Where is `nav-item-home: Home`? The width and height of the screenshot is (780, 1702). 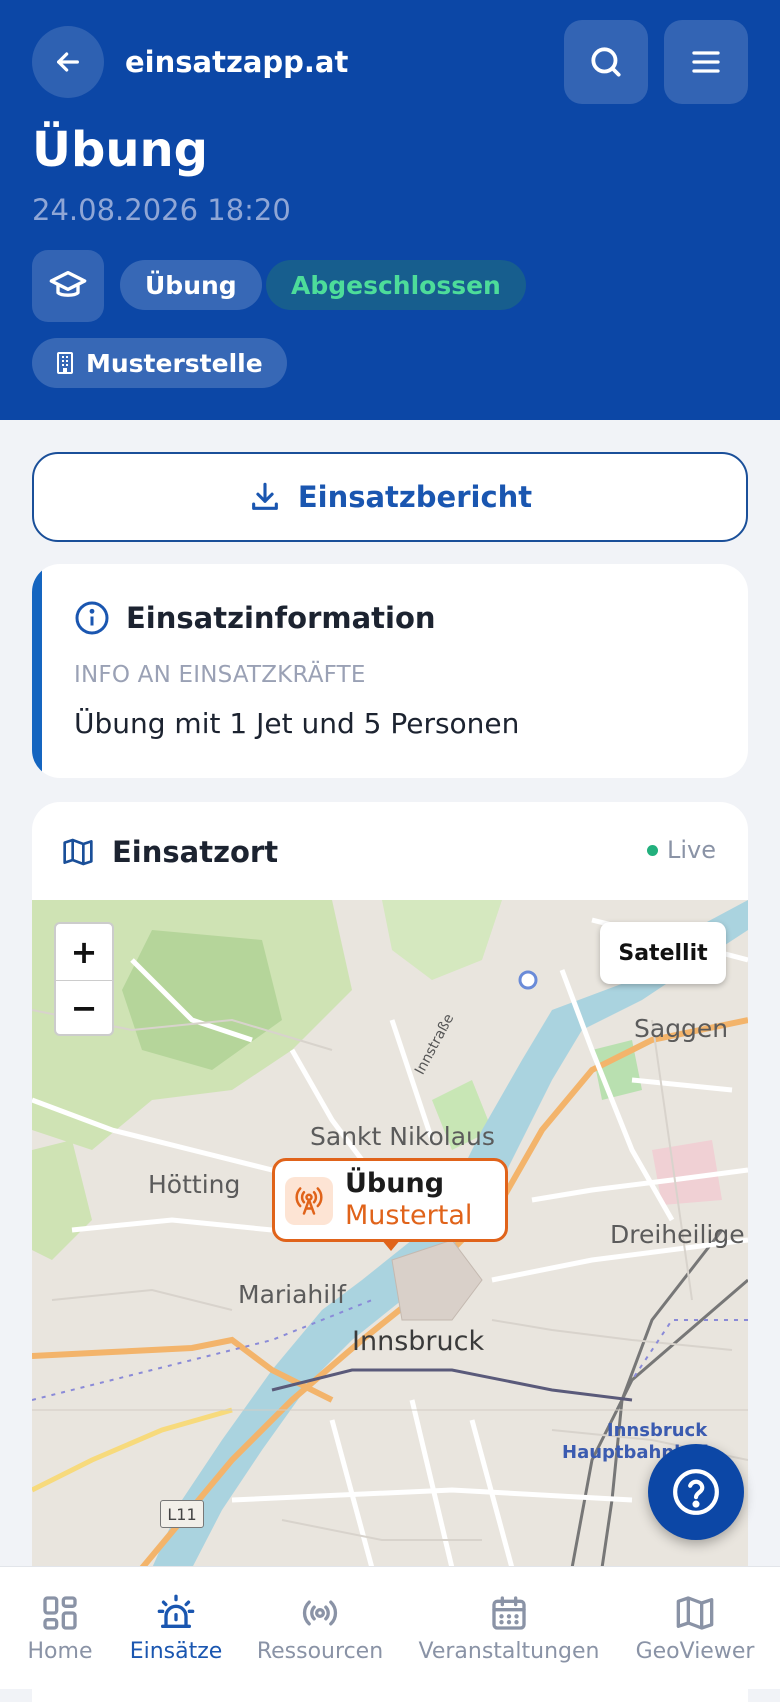 nav-item-home: Home is located at coordinates (60, 1628).